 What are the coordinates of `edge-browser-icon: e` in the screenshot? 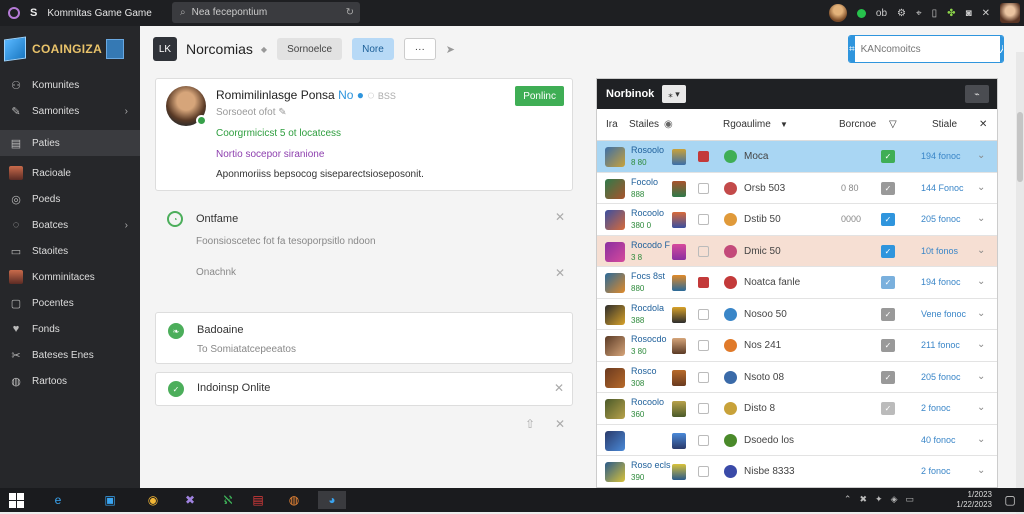 It's located at (58, 500).